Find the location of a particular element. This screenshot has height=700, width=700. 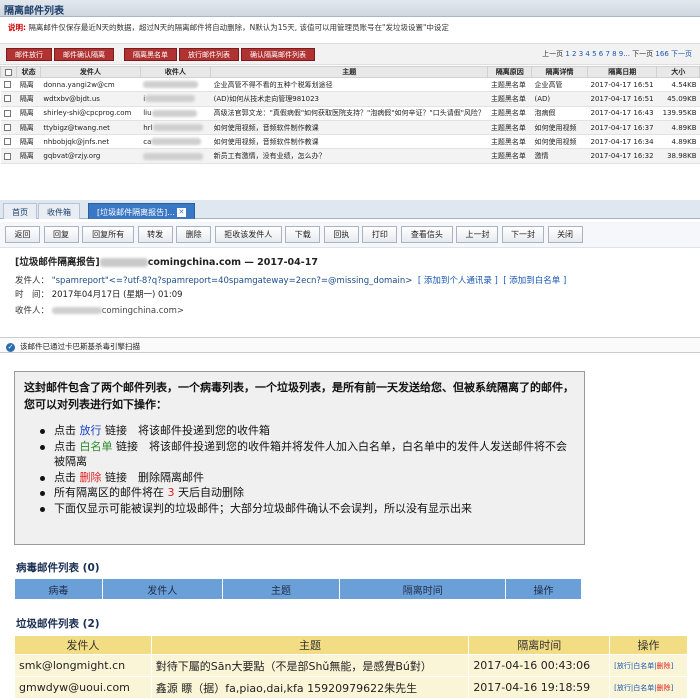

virus-col-from: 发件人 is located at coordinates (162, 589).